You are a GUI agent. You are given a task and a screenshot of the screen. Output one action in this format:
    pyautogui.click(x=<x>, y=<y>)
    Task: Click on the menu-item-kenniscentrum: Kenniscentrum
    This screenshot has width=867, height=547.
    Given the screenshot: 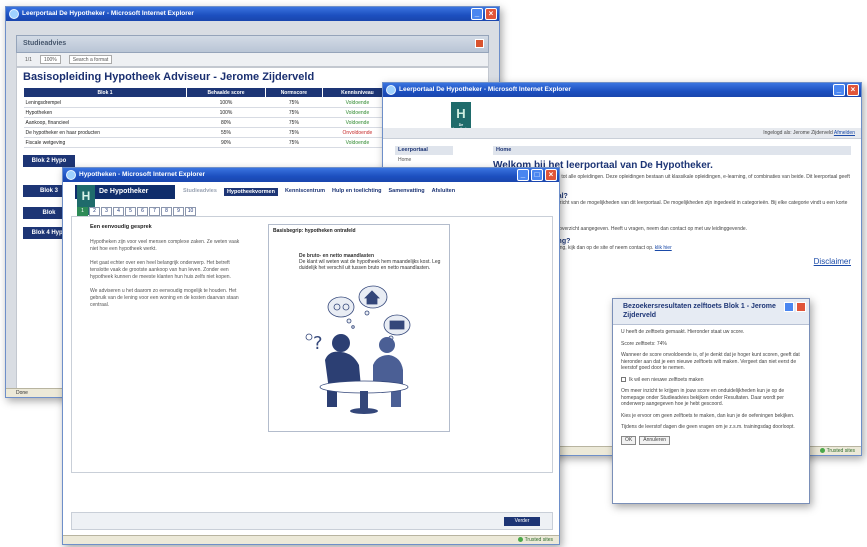 What is the action you would take?
    pyautogui.click(x=305, y=192)
    